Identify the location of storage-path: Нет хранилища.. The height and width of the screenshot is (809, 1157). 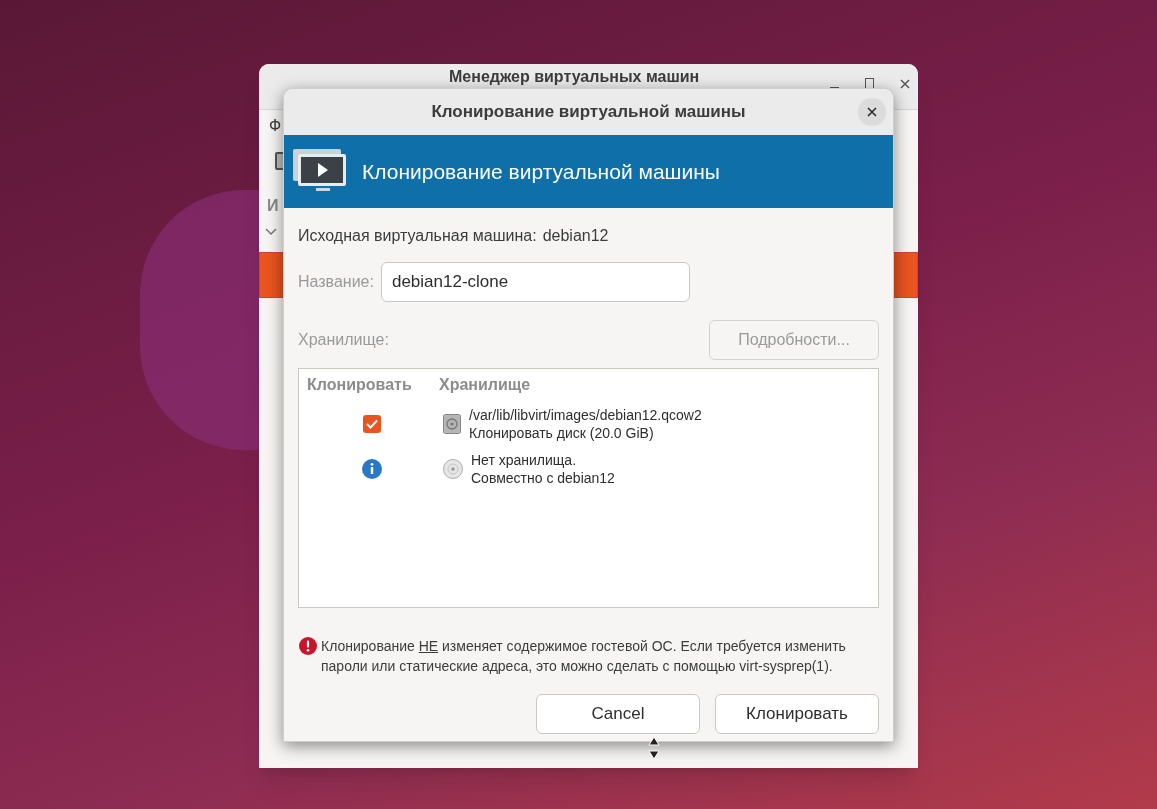
(524, 460).